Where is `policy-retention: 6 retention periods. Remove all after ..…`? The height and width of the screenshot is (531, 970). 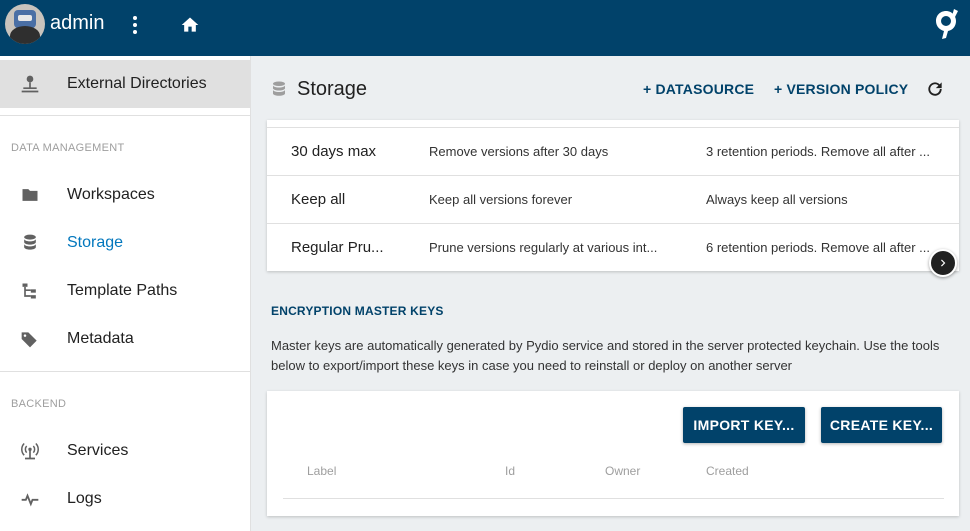
policy-retention: 6 retention periods. Remove all after ..… is located at coordinates (818, 247).